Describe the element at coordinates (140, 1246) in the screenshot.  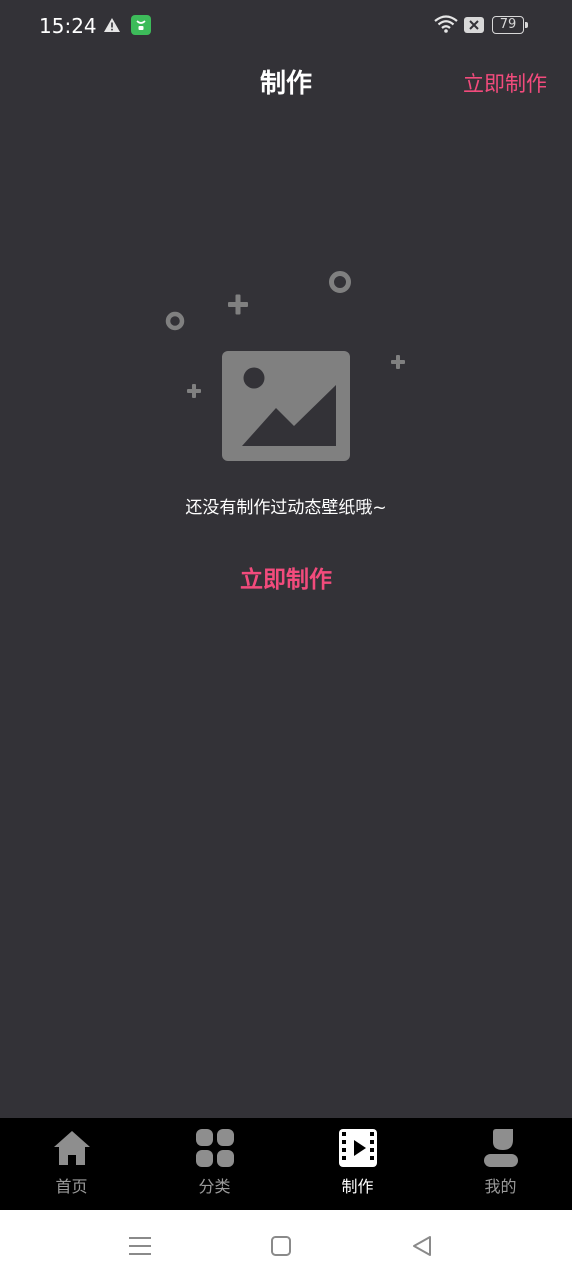
I see `menu-icon` at that location.